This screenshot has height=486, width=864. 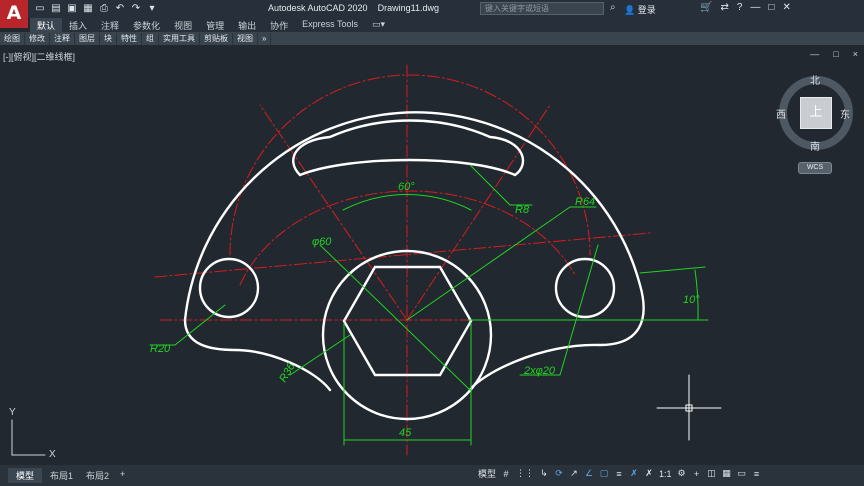 I want to click on tab-manage: 管理, so click(x=215, y=25).